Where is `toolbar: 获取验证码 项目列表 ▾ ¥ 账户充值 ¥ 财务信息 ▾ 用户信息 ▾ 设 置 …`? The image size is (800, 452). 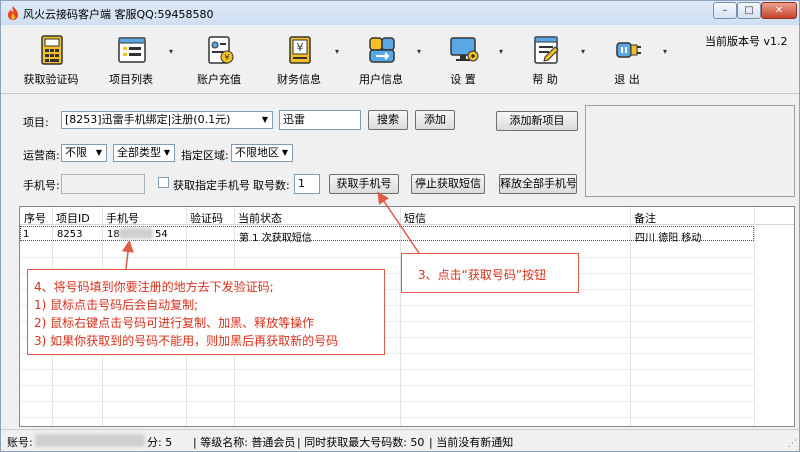 toolbar: 获取验证码 项目列表 ▾ ¥ 账户充值 ¥ 财务信息 ▾ 用户信息 ▾ 设 置 … is located at coordinates (401, 59).